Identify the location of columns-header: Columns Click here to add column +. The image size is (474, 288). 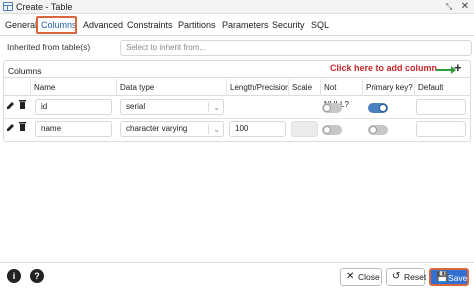
(237, 69).